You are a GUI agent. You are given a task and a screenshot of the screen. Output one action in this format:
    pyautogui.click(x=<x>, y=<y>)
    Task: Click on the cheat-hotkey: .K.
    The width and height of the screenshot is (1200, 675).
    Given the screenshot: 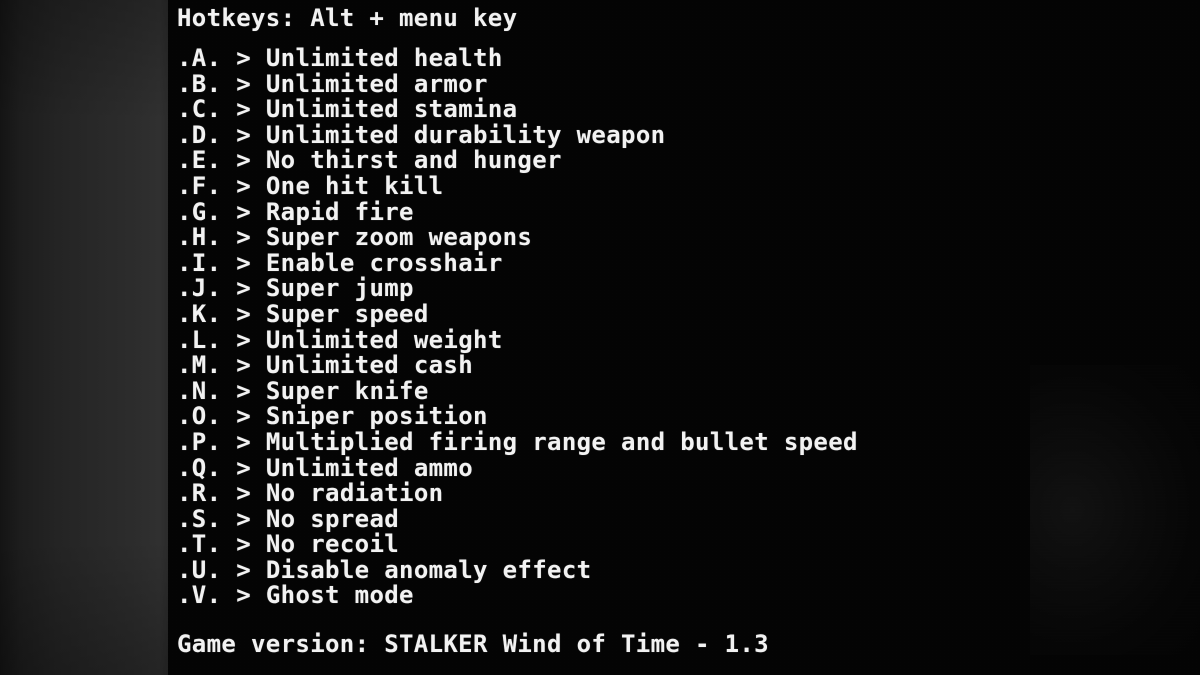 What is the action you would take?
    pyautogui.click(x=199, y=313)
    